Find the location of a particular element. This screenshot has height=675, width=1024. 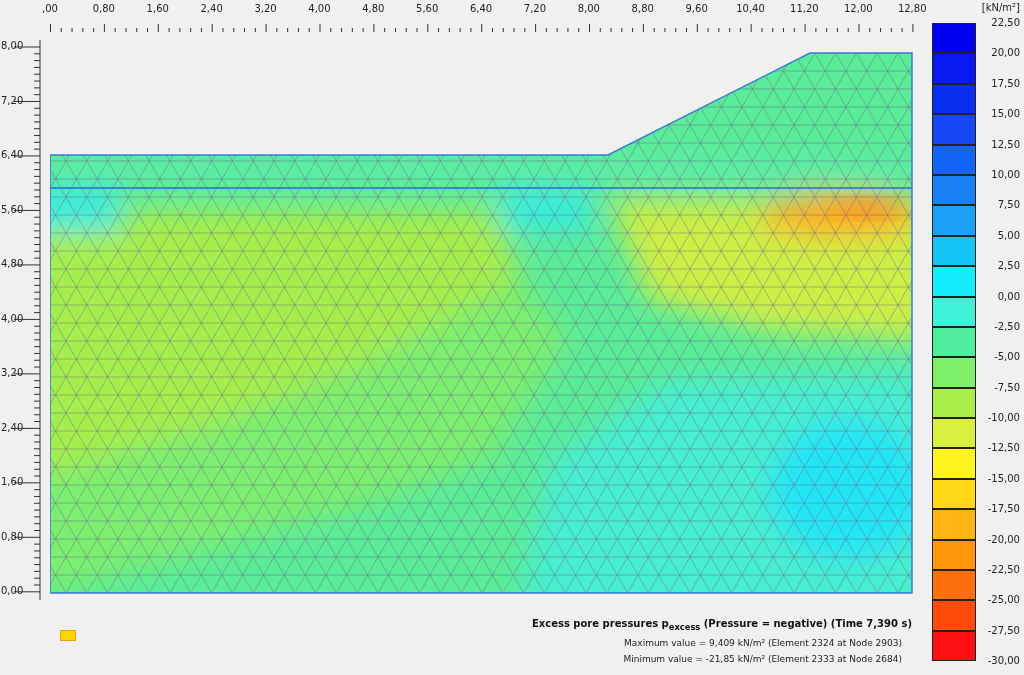

legend-value: -22,50 is located at coordinates (1004, 570).